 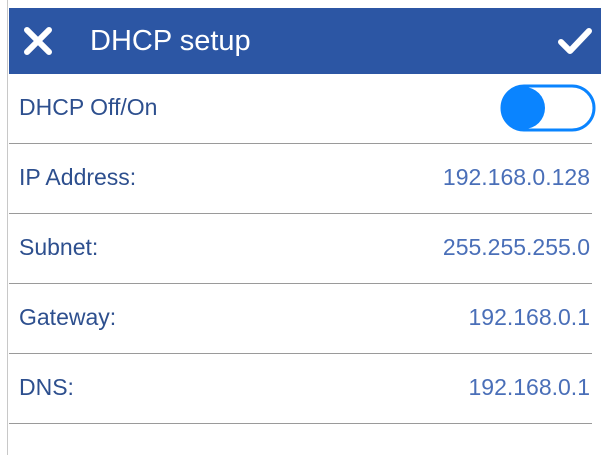 What do you see at coordinates (78, 177) in the screenshot?
I see `ip-address-label: IP Address:` at bounding box center [78, 177].